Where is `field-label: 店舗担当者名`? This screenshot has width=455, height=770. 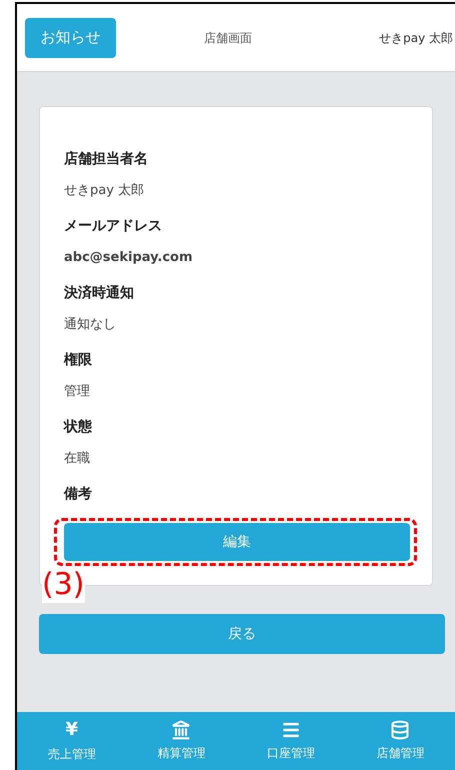 field-label: 店舗担当者名 is located at coordinates (106, 159).